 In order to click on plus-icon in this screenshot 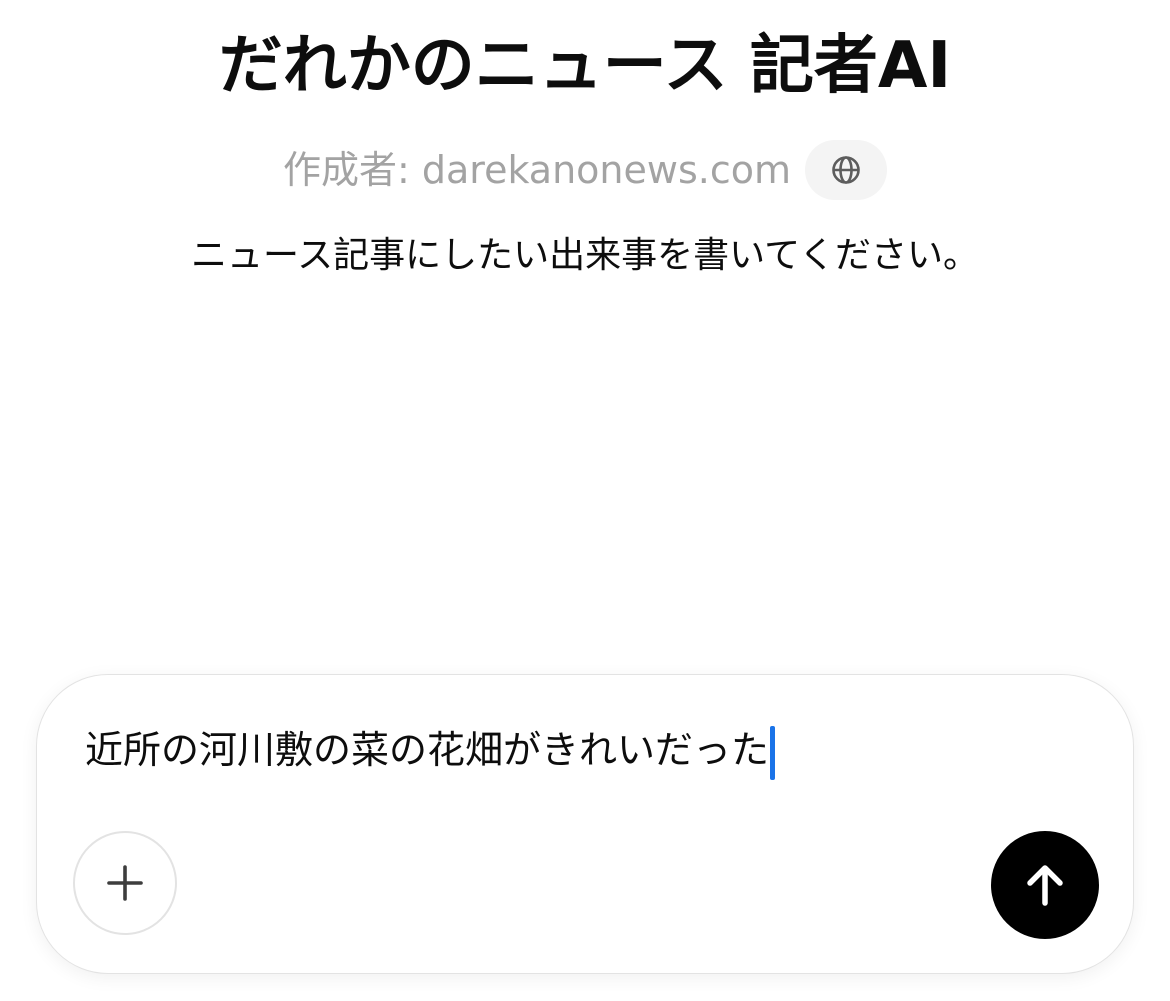, I will do `click(125, 883)`.